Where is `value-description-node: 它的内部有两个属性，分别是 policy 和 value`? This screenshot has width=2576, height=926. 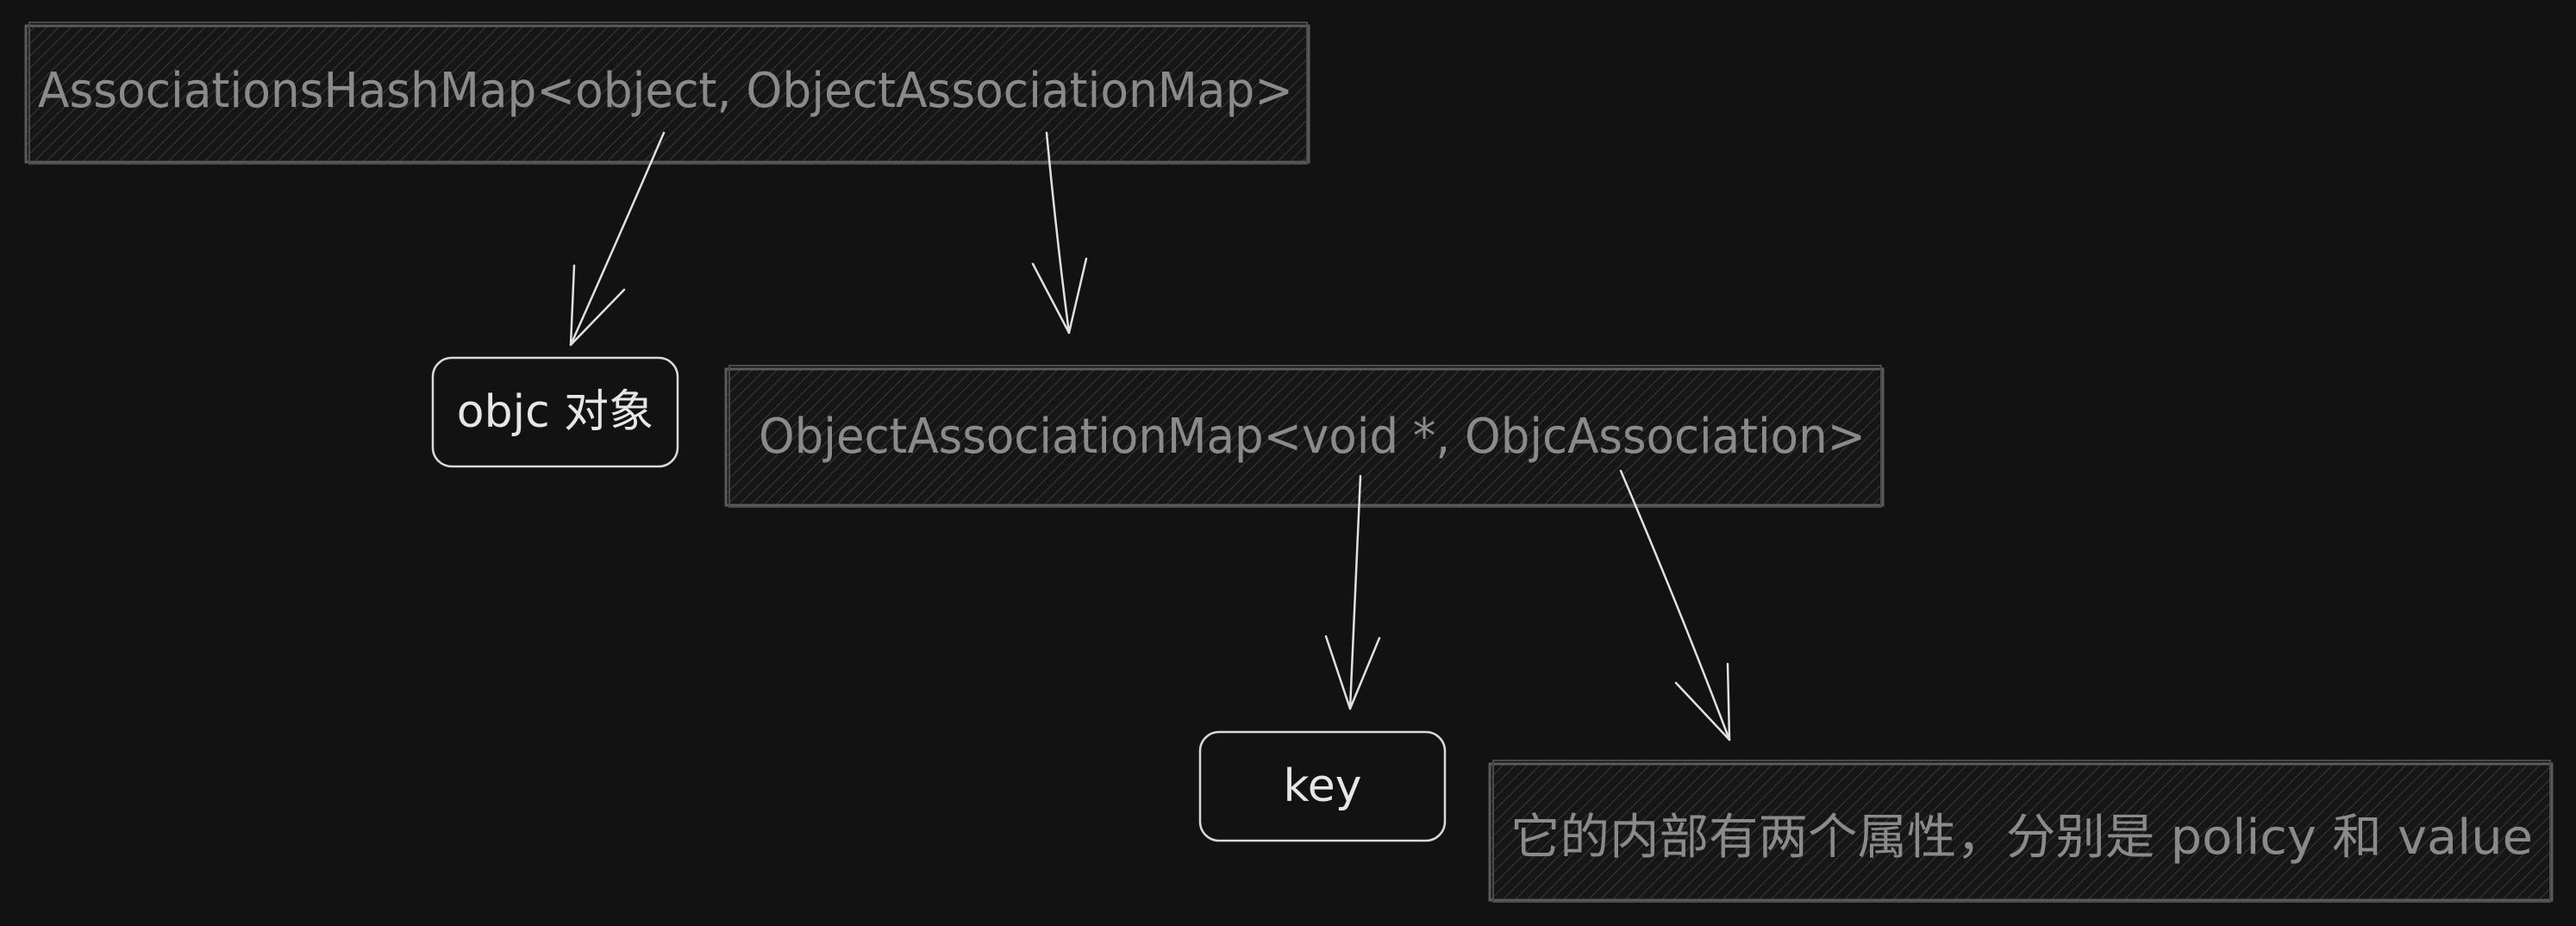
value-description-node: 它的内部有两个属性，分别是 policy 和 value is located at coordinates (2021, 832).